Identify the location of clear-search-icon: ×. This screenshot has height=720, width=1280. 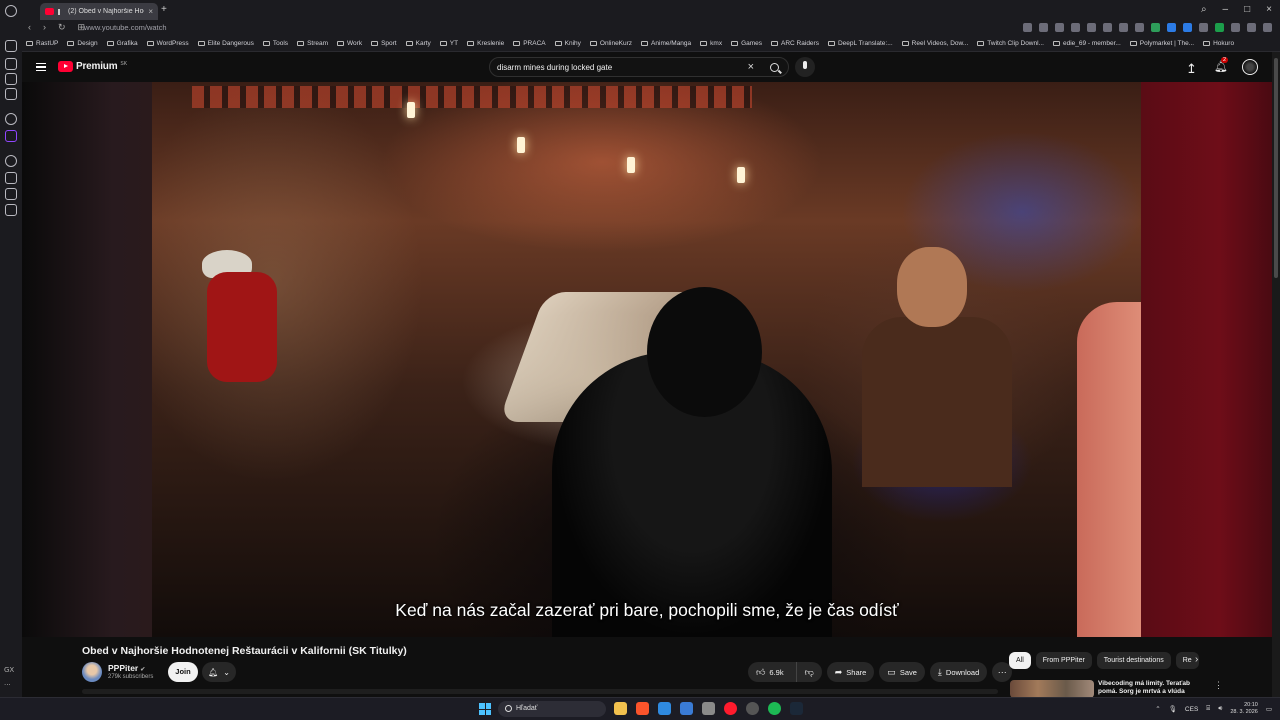
(751, 67).